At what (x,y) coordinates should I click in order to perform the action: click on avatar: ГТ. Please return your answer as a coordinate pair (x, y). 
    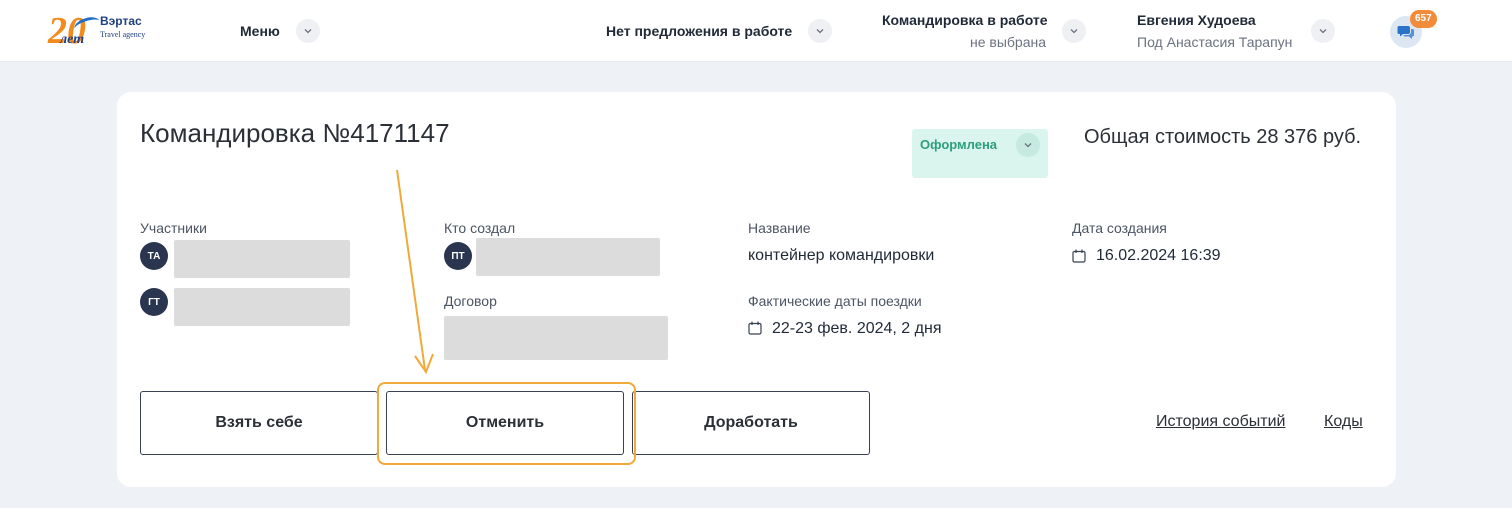
    Looking at the image, I should click on (154, 302).